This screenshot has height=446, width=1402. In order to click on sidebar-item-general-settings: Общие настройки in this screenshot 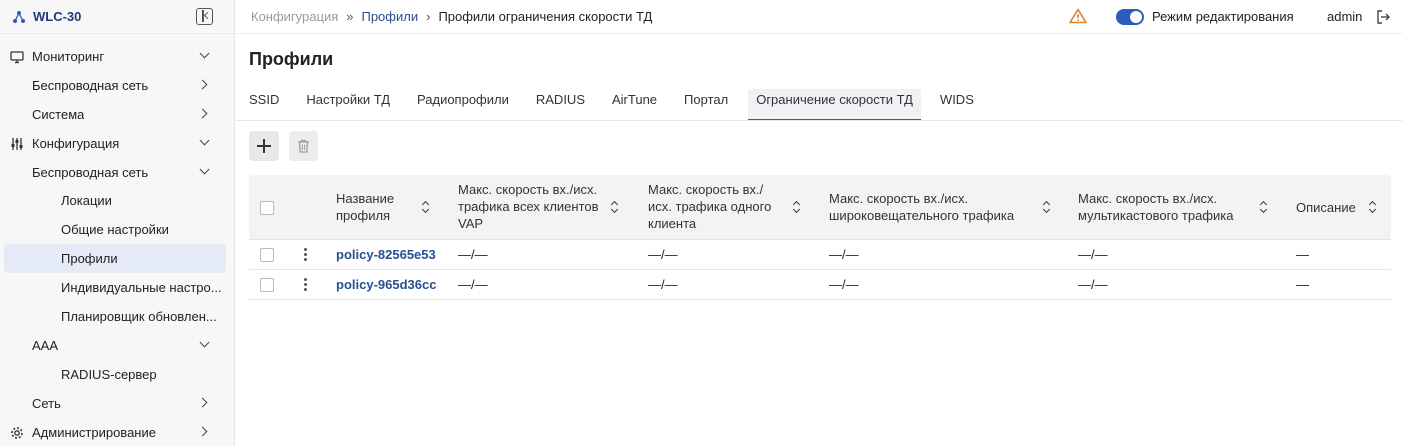, I will do `click(117, 229)`.